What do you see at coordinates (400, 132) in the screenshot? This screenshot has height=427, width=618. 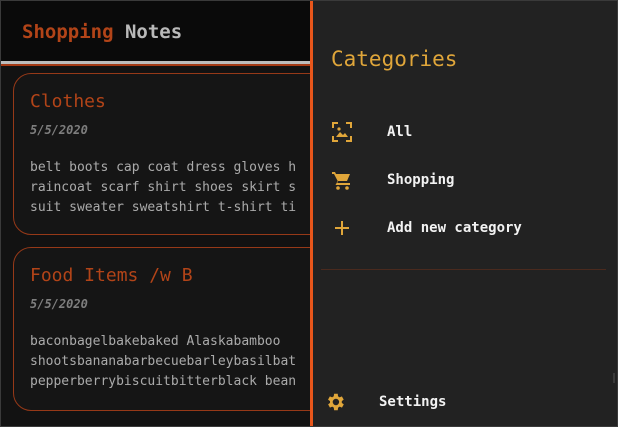 I see `drawer-item-label: All` at bounding box center [400, 132].